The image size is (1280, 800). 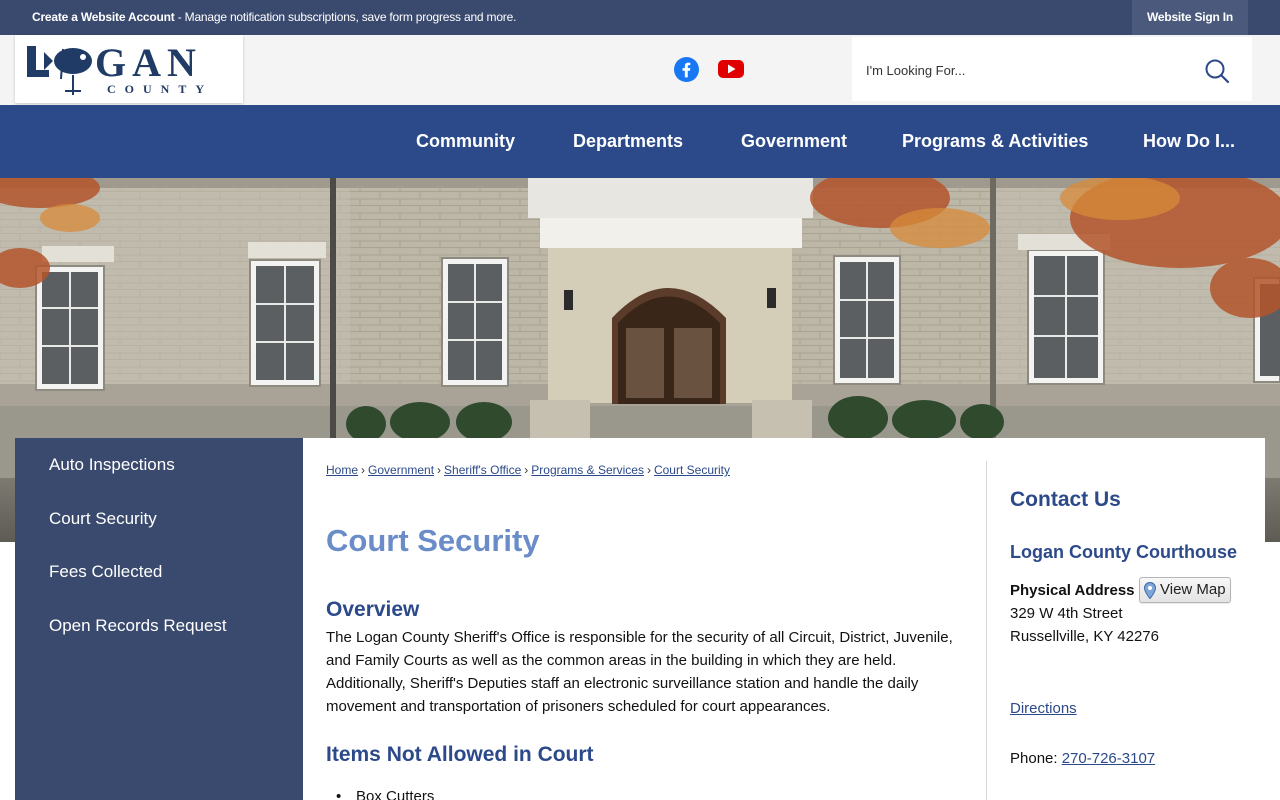 What do you see at coordinates (1084, 636) in the screenshot?
I see `city-state-zip: Russellville, KY 42276` at bounding box center [1084, 636].